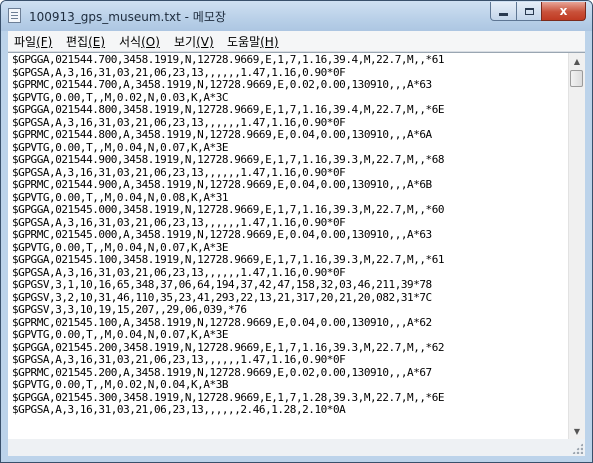  What do you see at coordinates (244, 42) in the screenshot?
I see `menu-help-label: 도움말` at bounding box center [244, 42].